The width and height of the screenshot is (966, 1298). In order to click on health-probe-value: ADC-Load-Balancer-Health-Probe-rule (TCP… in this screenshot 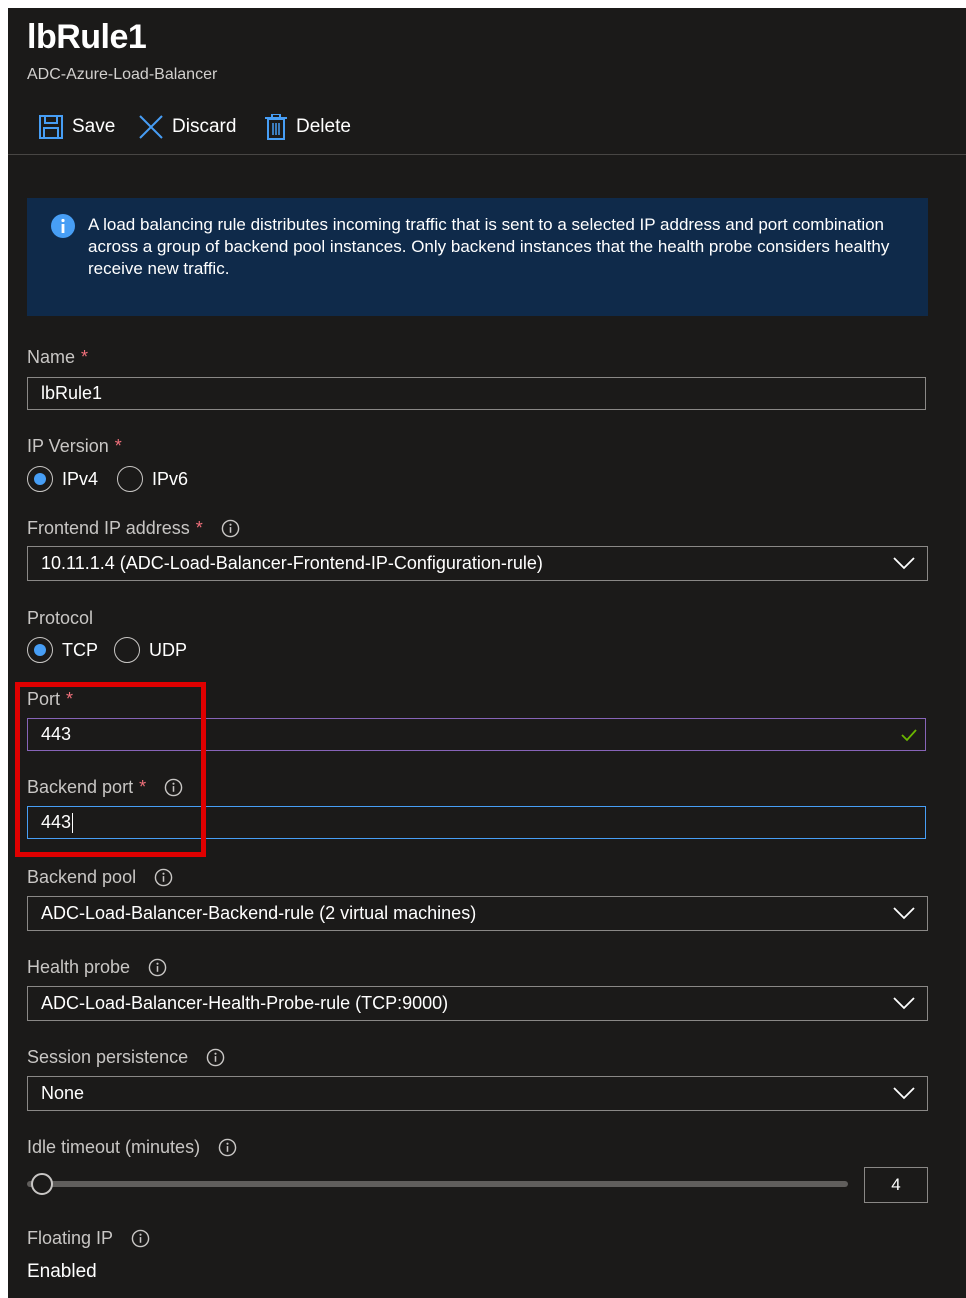, I will do `click(245, 1003)`.